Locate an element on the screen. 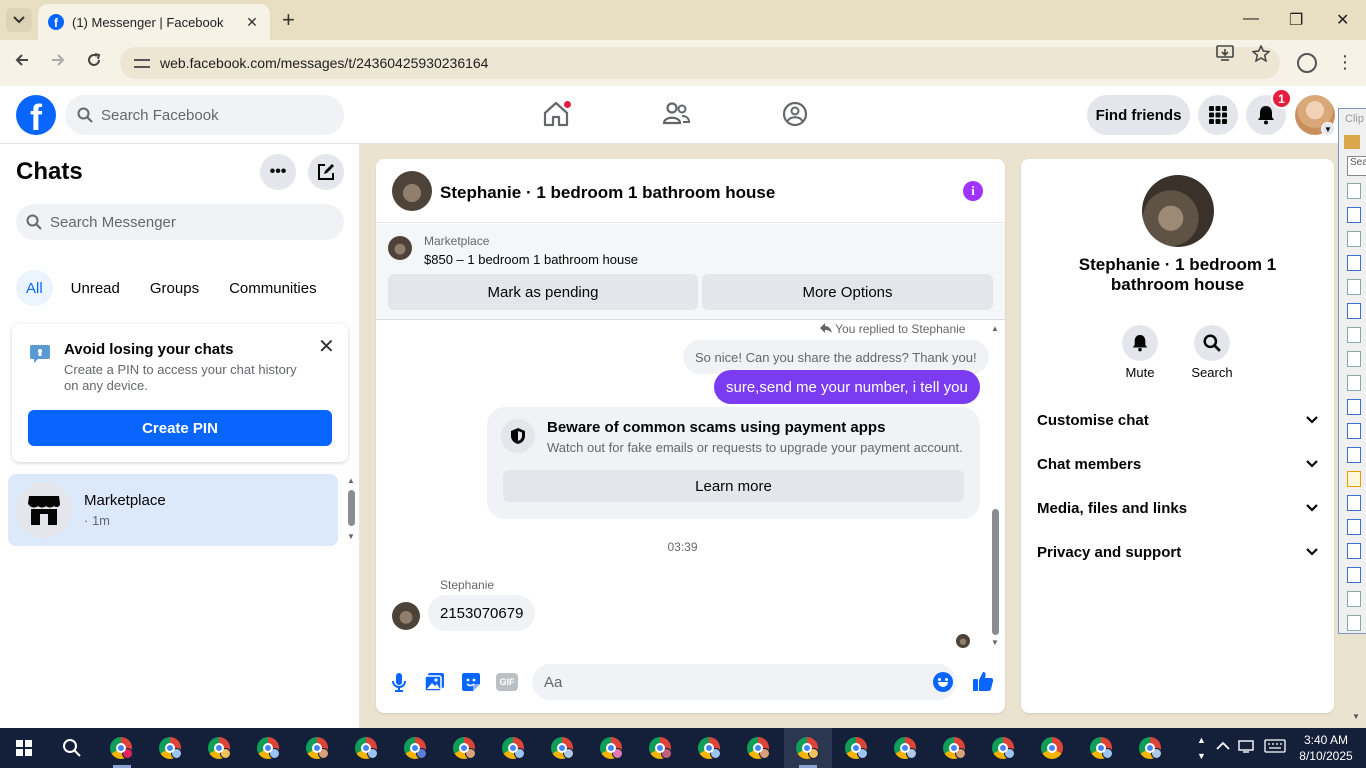  clipboard-side-panel: Clip Sea is located at coordinates (1352, 371).